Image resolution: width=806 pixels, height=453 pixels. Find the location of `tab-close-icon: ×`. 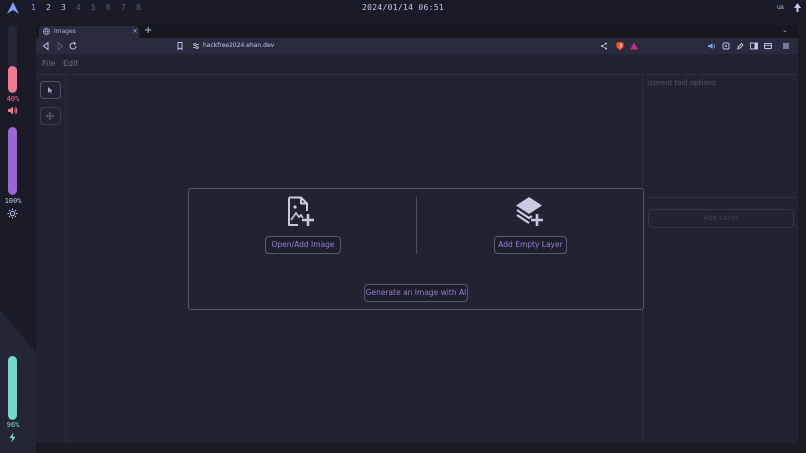

tab-close-icon: × is located at coordinates (135, 31).